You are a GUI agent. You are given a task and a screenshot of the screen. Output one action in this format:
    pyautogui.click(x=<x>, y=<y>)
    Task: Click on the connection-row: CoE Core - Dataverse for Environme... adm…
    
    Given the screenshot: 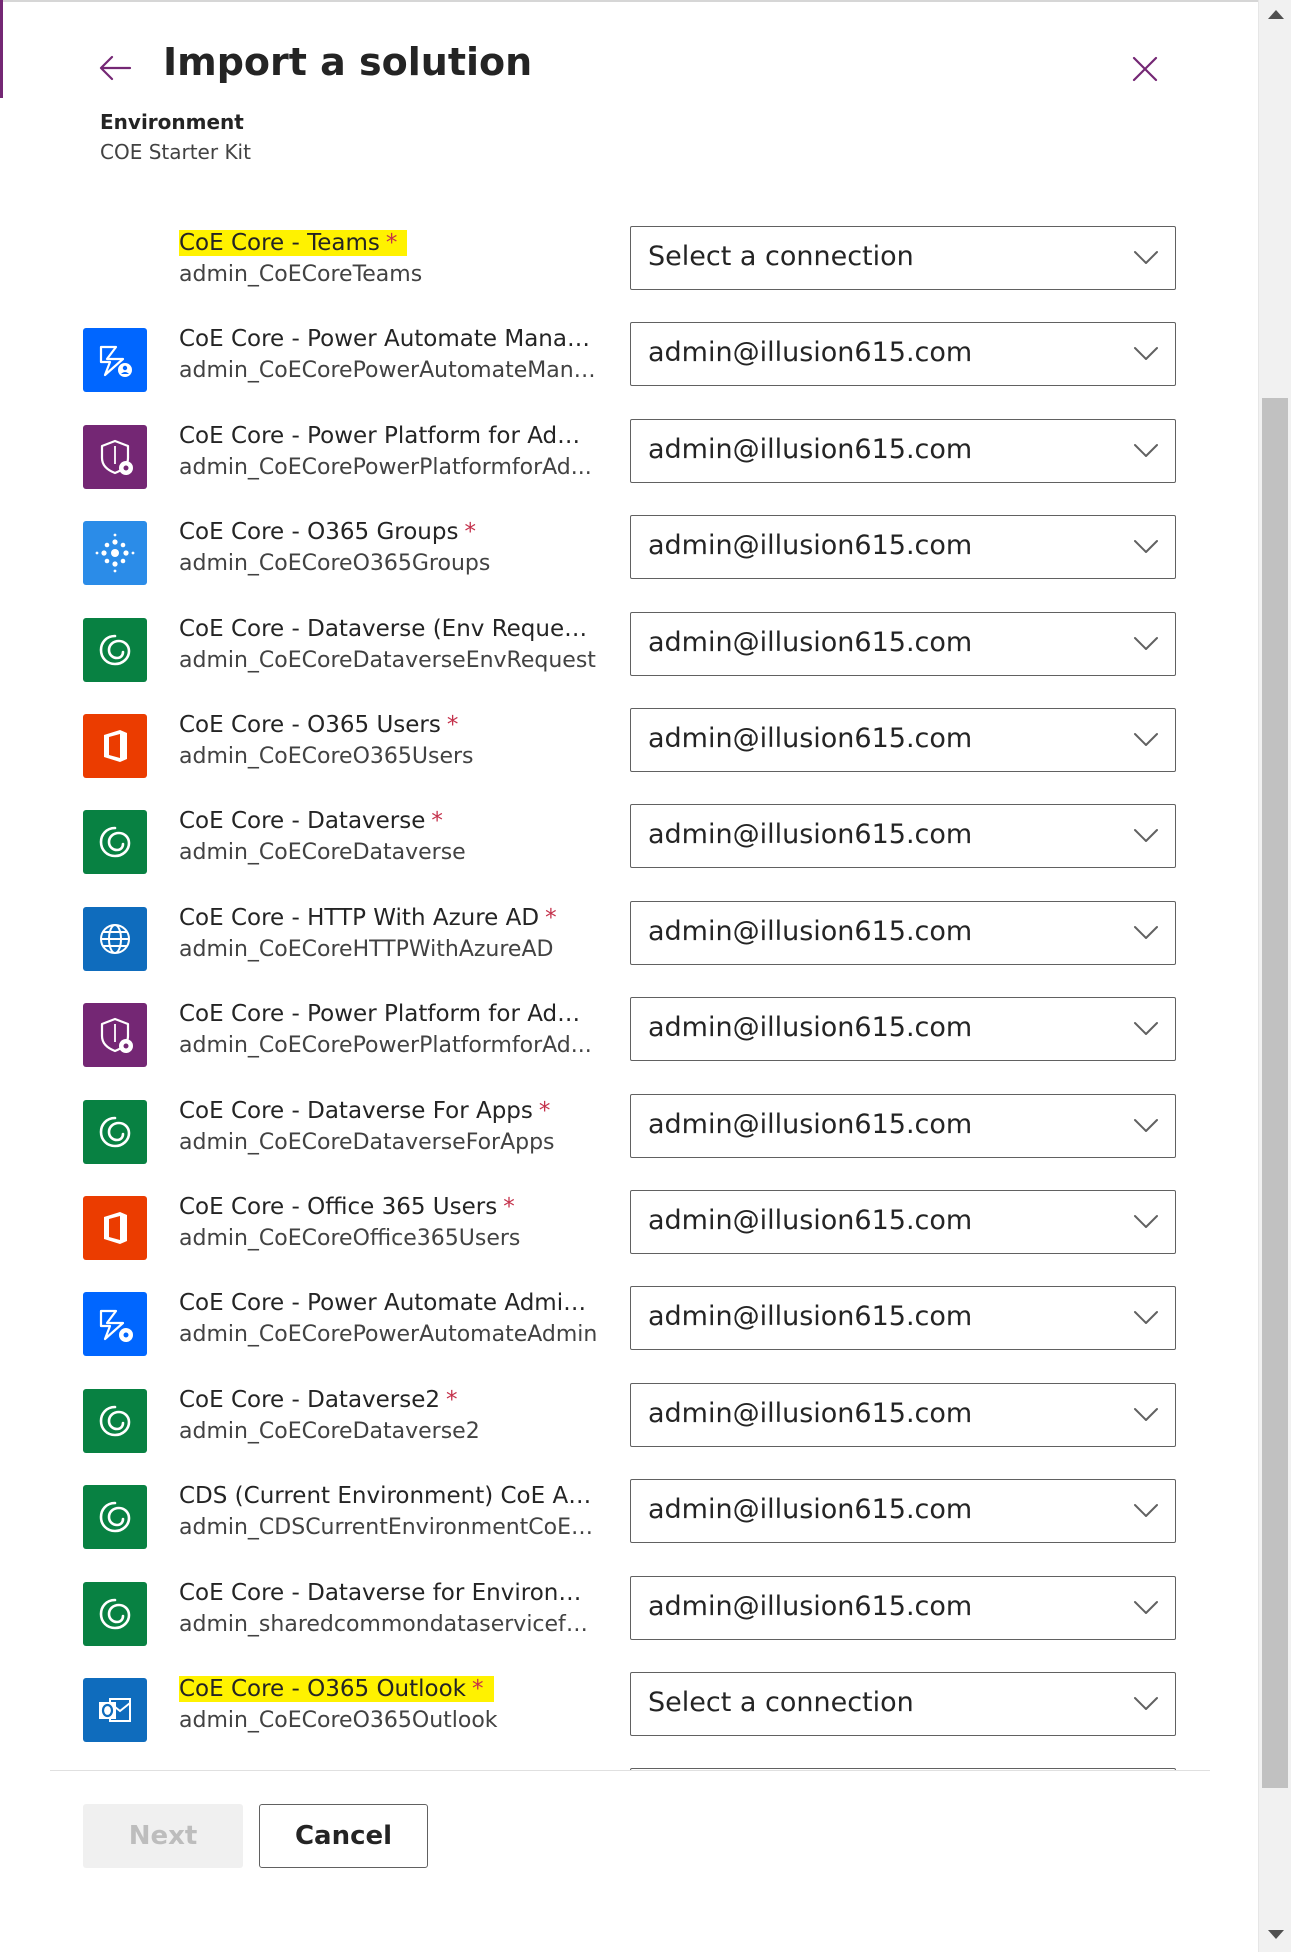 What is the action you would take?
    pyautogui.click(x=629, y=1626)
    